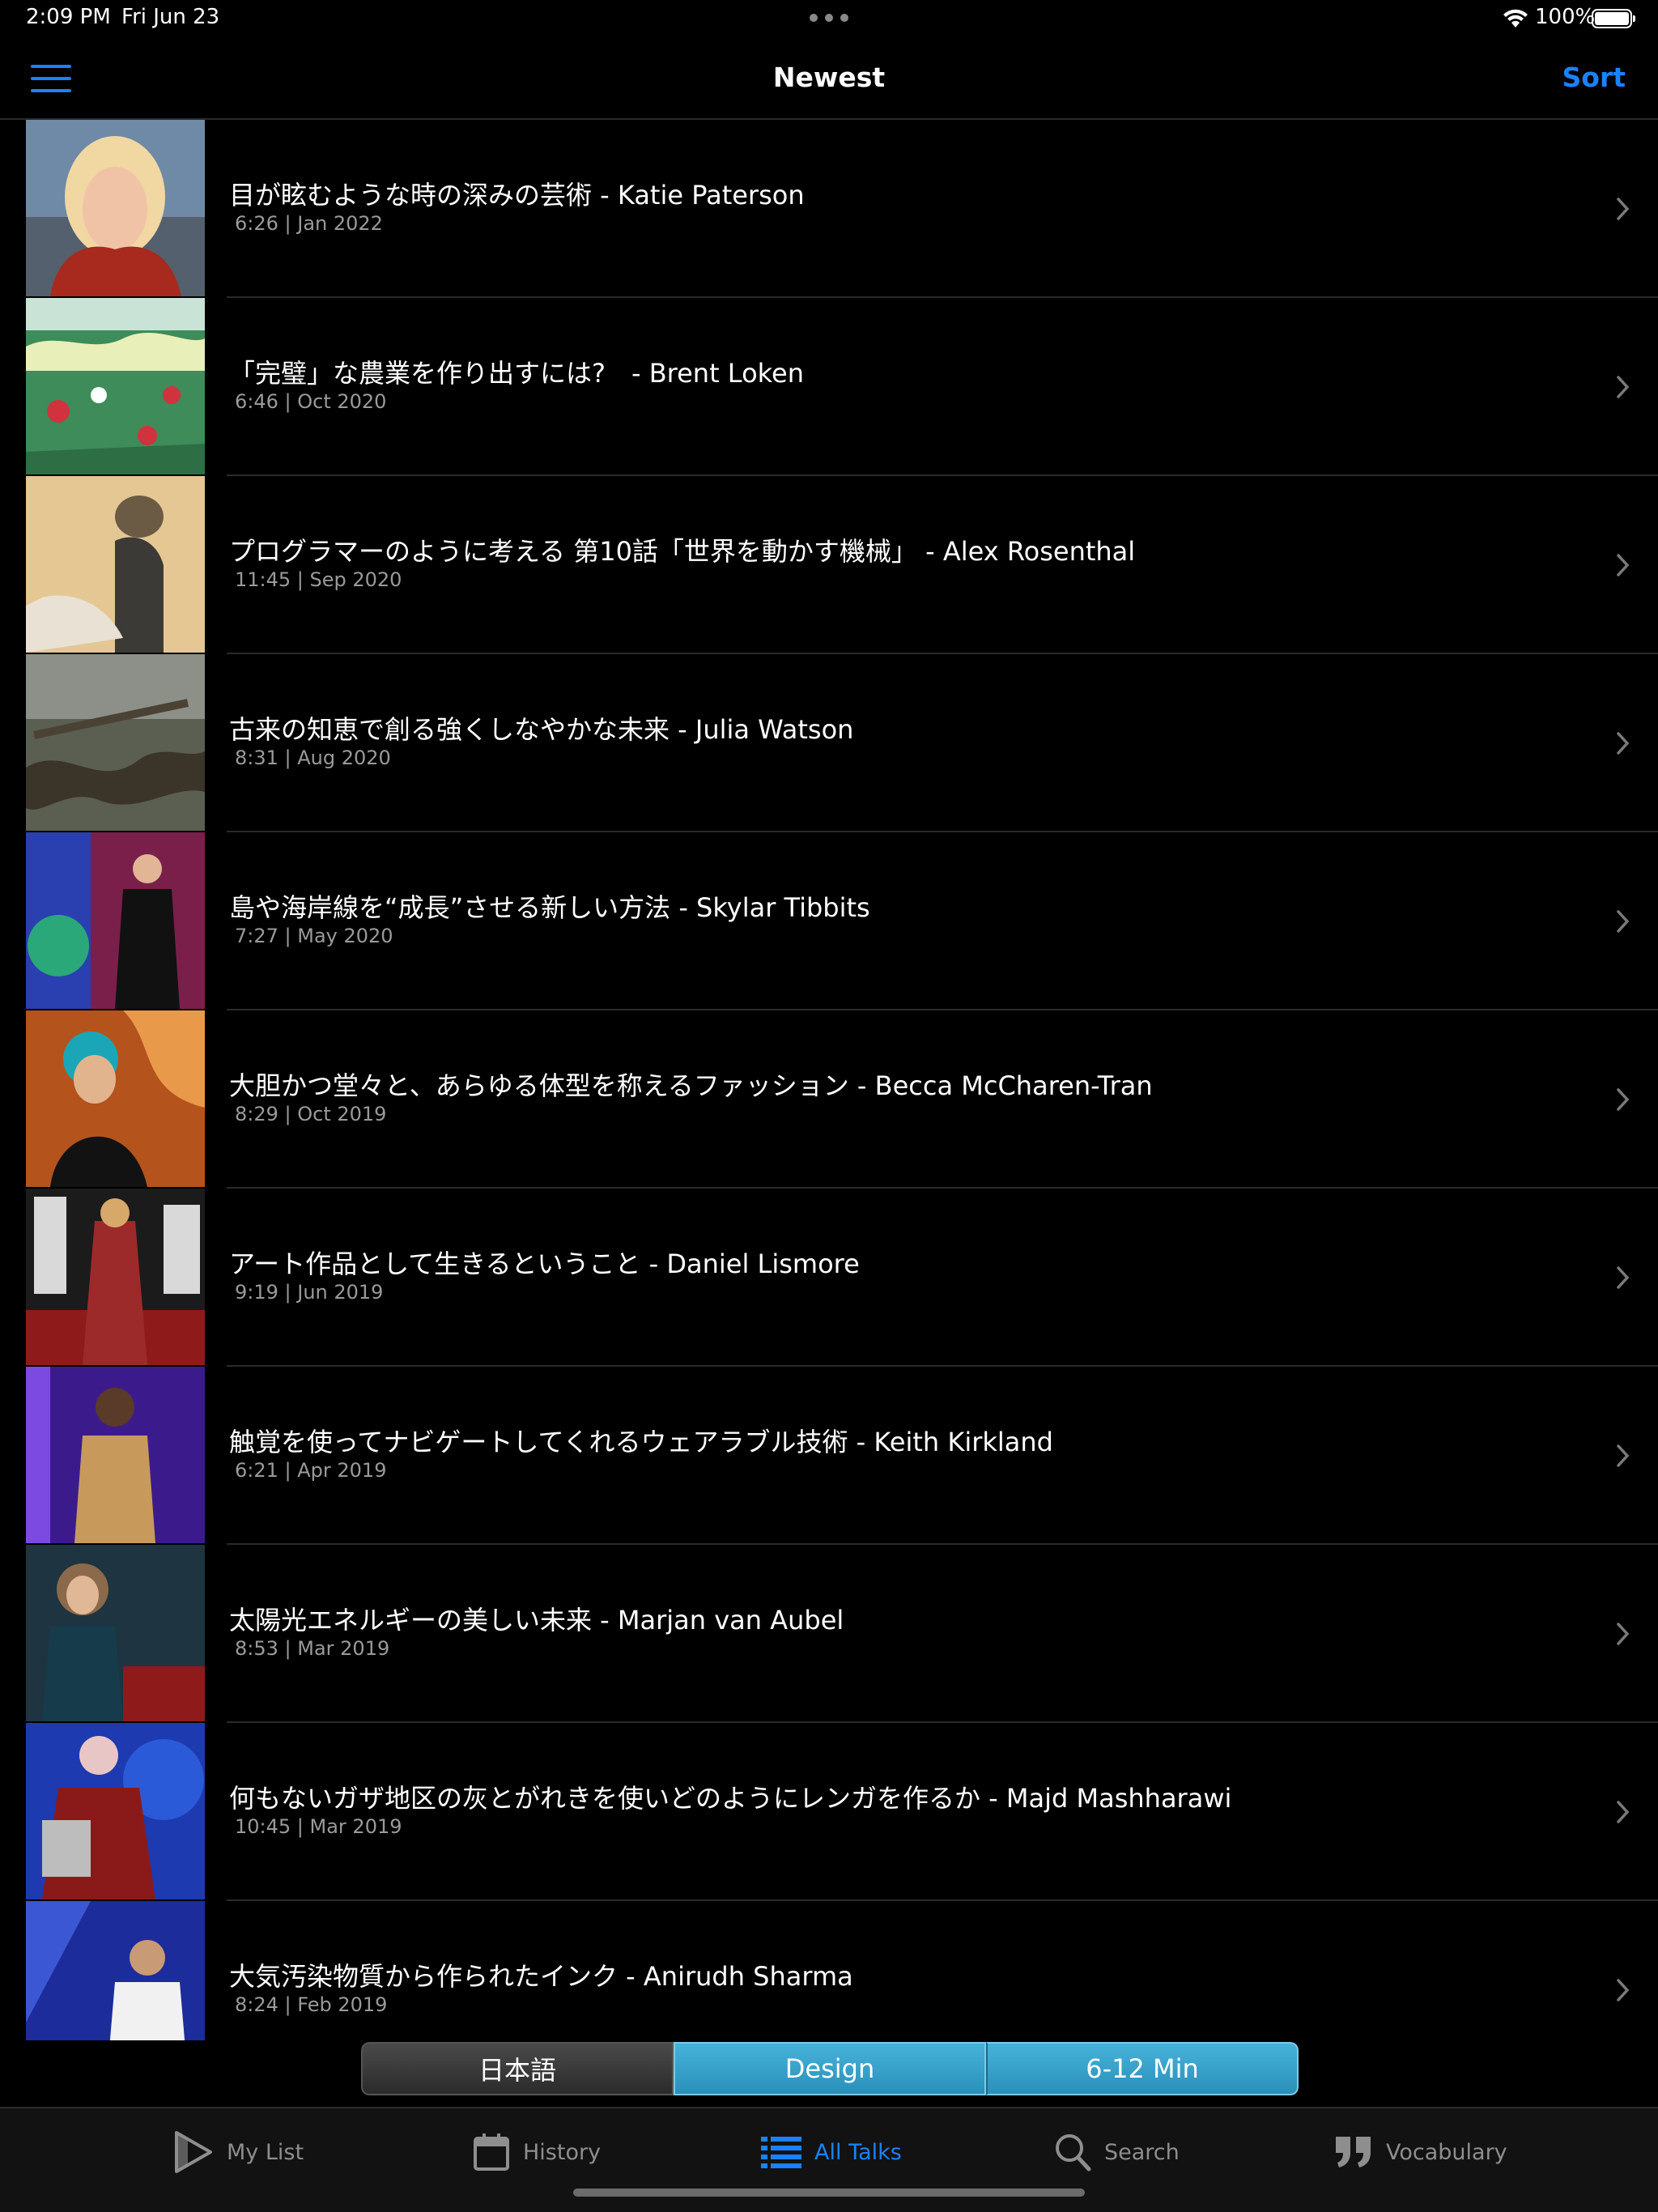 Image resolution: width=1658 pixels, height=2212 pixels. I want to click on sort-button: Sort, so click(1594, 77).